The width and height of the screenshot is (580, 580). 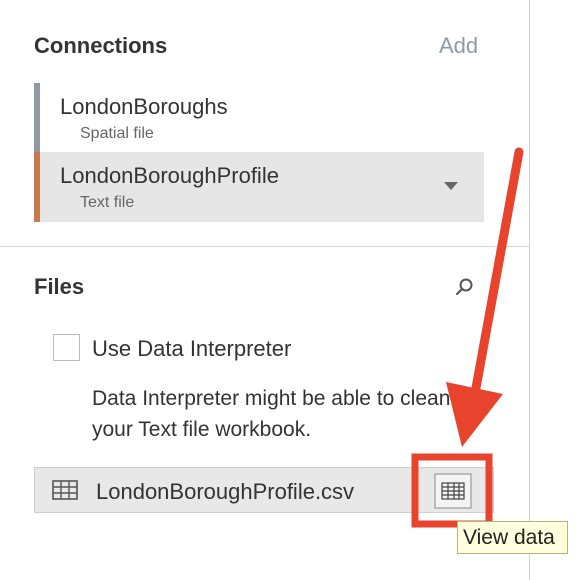 What do you see at coordinates (259, 118) in the screenshot?
I see `connection-item-londonboroughs: LondonBoroughs Spatial file` at bounding box center [259, 118].